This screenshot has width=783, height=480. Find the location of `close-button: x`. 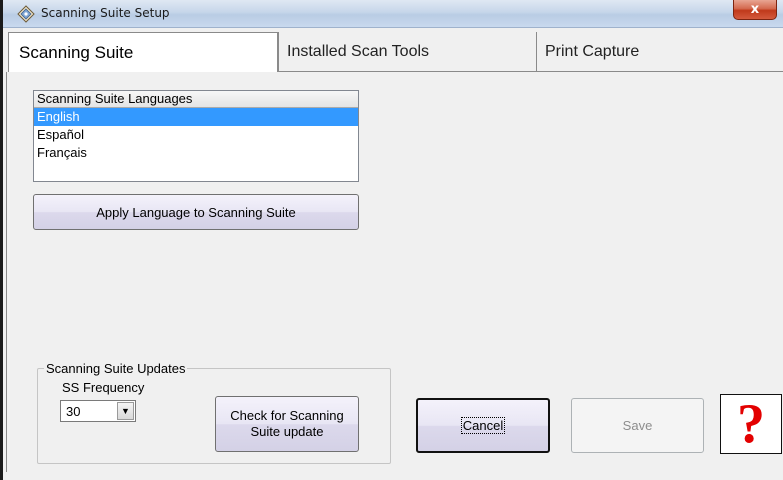

close-button: x is located at coordinates (755, 10).